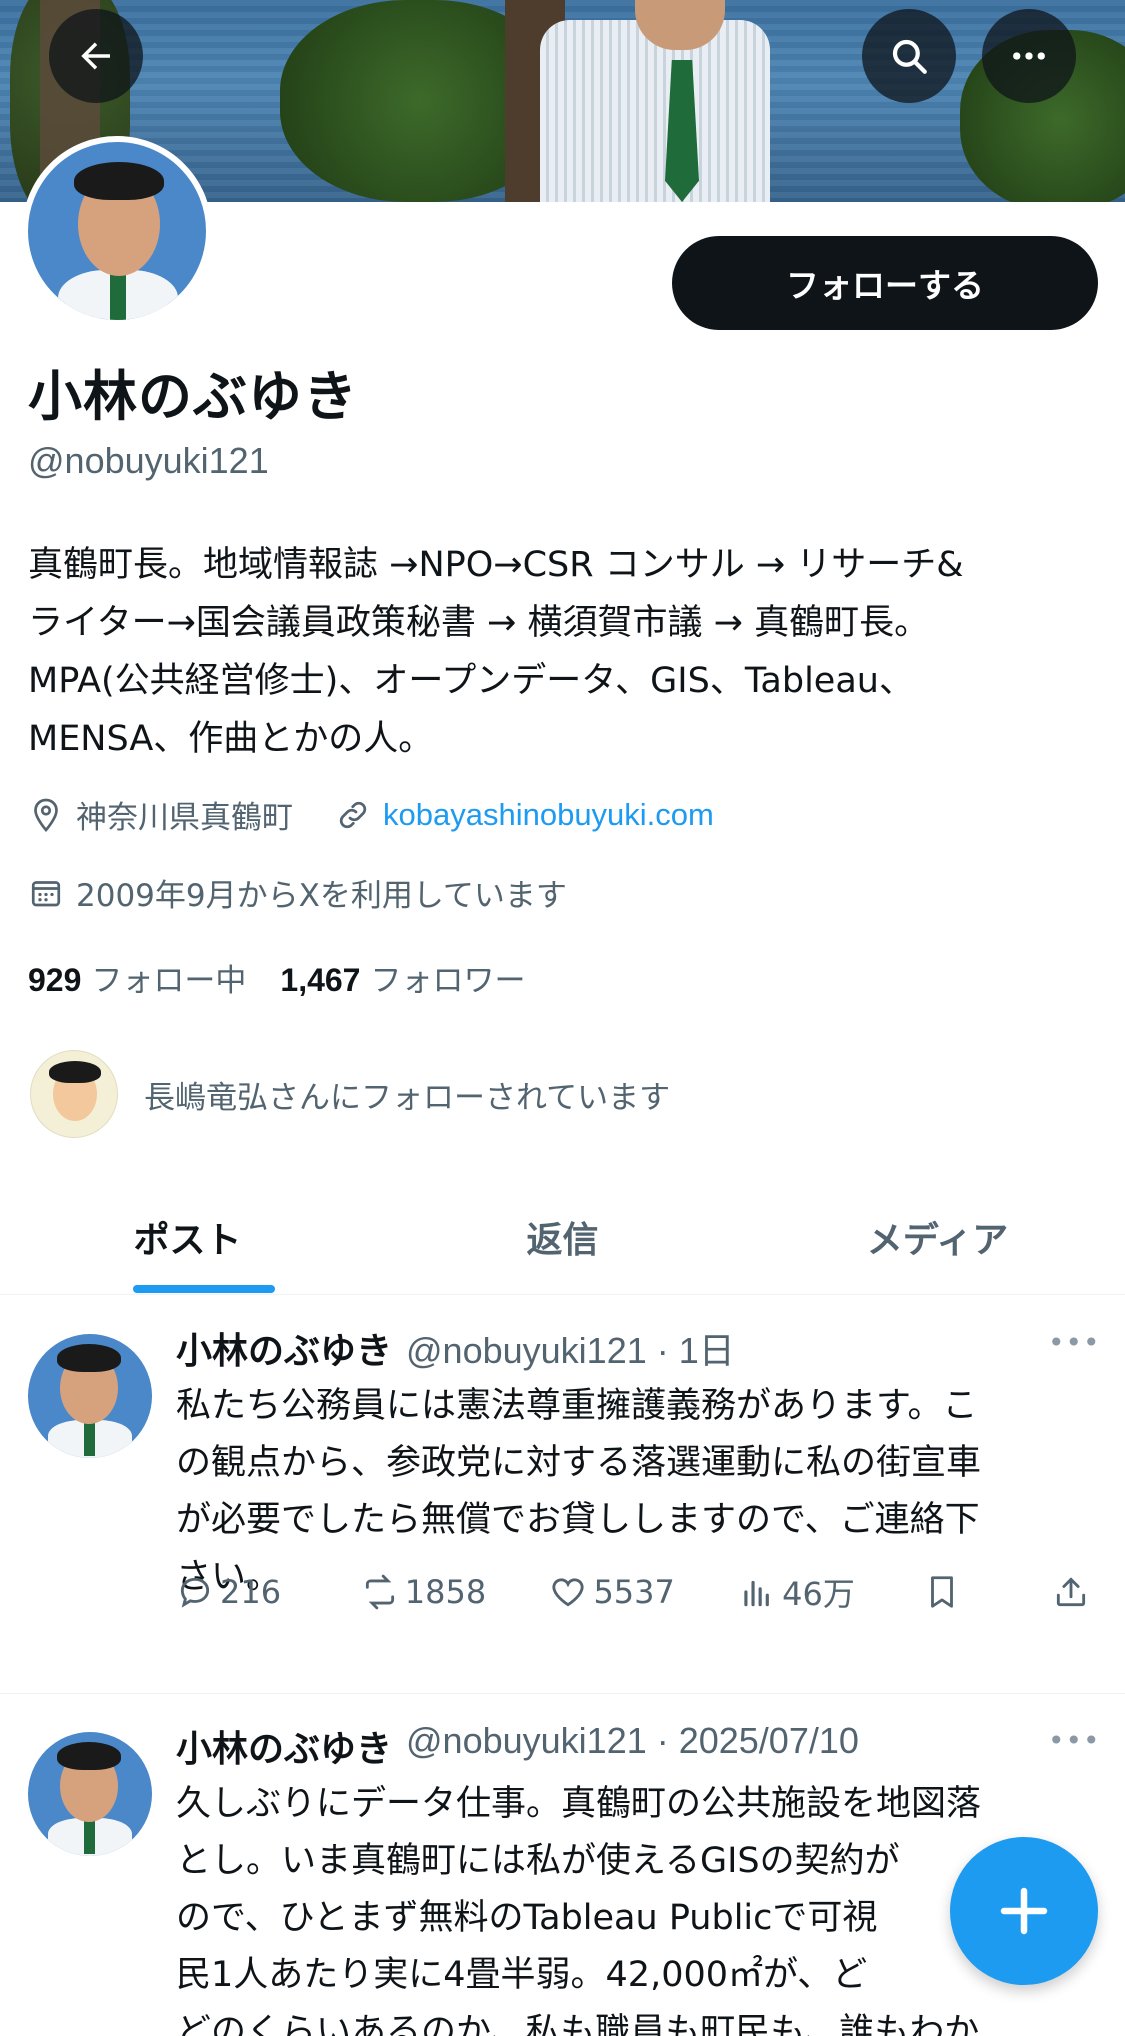 This screenshot has width=1125, height=2036. I want to click on profile-handle: @nobuyuki121, so click(148, 460).